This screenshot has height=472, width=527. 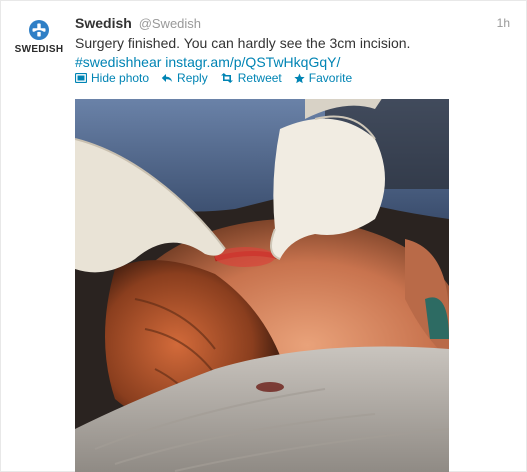 What do you see at coordinates (39, 43) in the screenshot?
I see `avatar: SWEDISH` at bounding box center [39, 43].